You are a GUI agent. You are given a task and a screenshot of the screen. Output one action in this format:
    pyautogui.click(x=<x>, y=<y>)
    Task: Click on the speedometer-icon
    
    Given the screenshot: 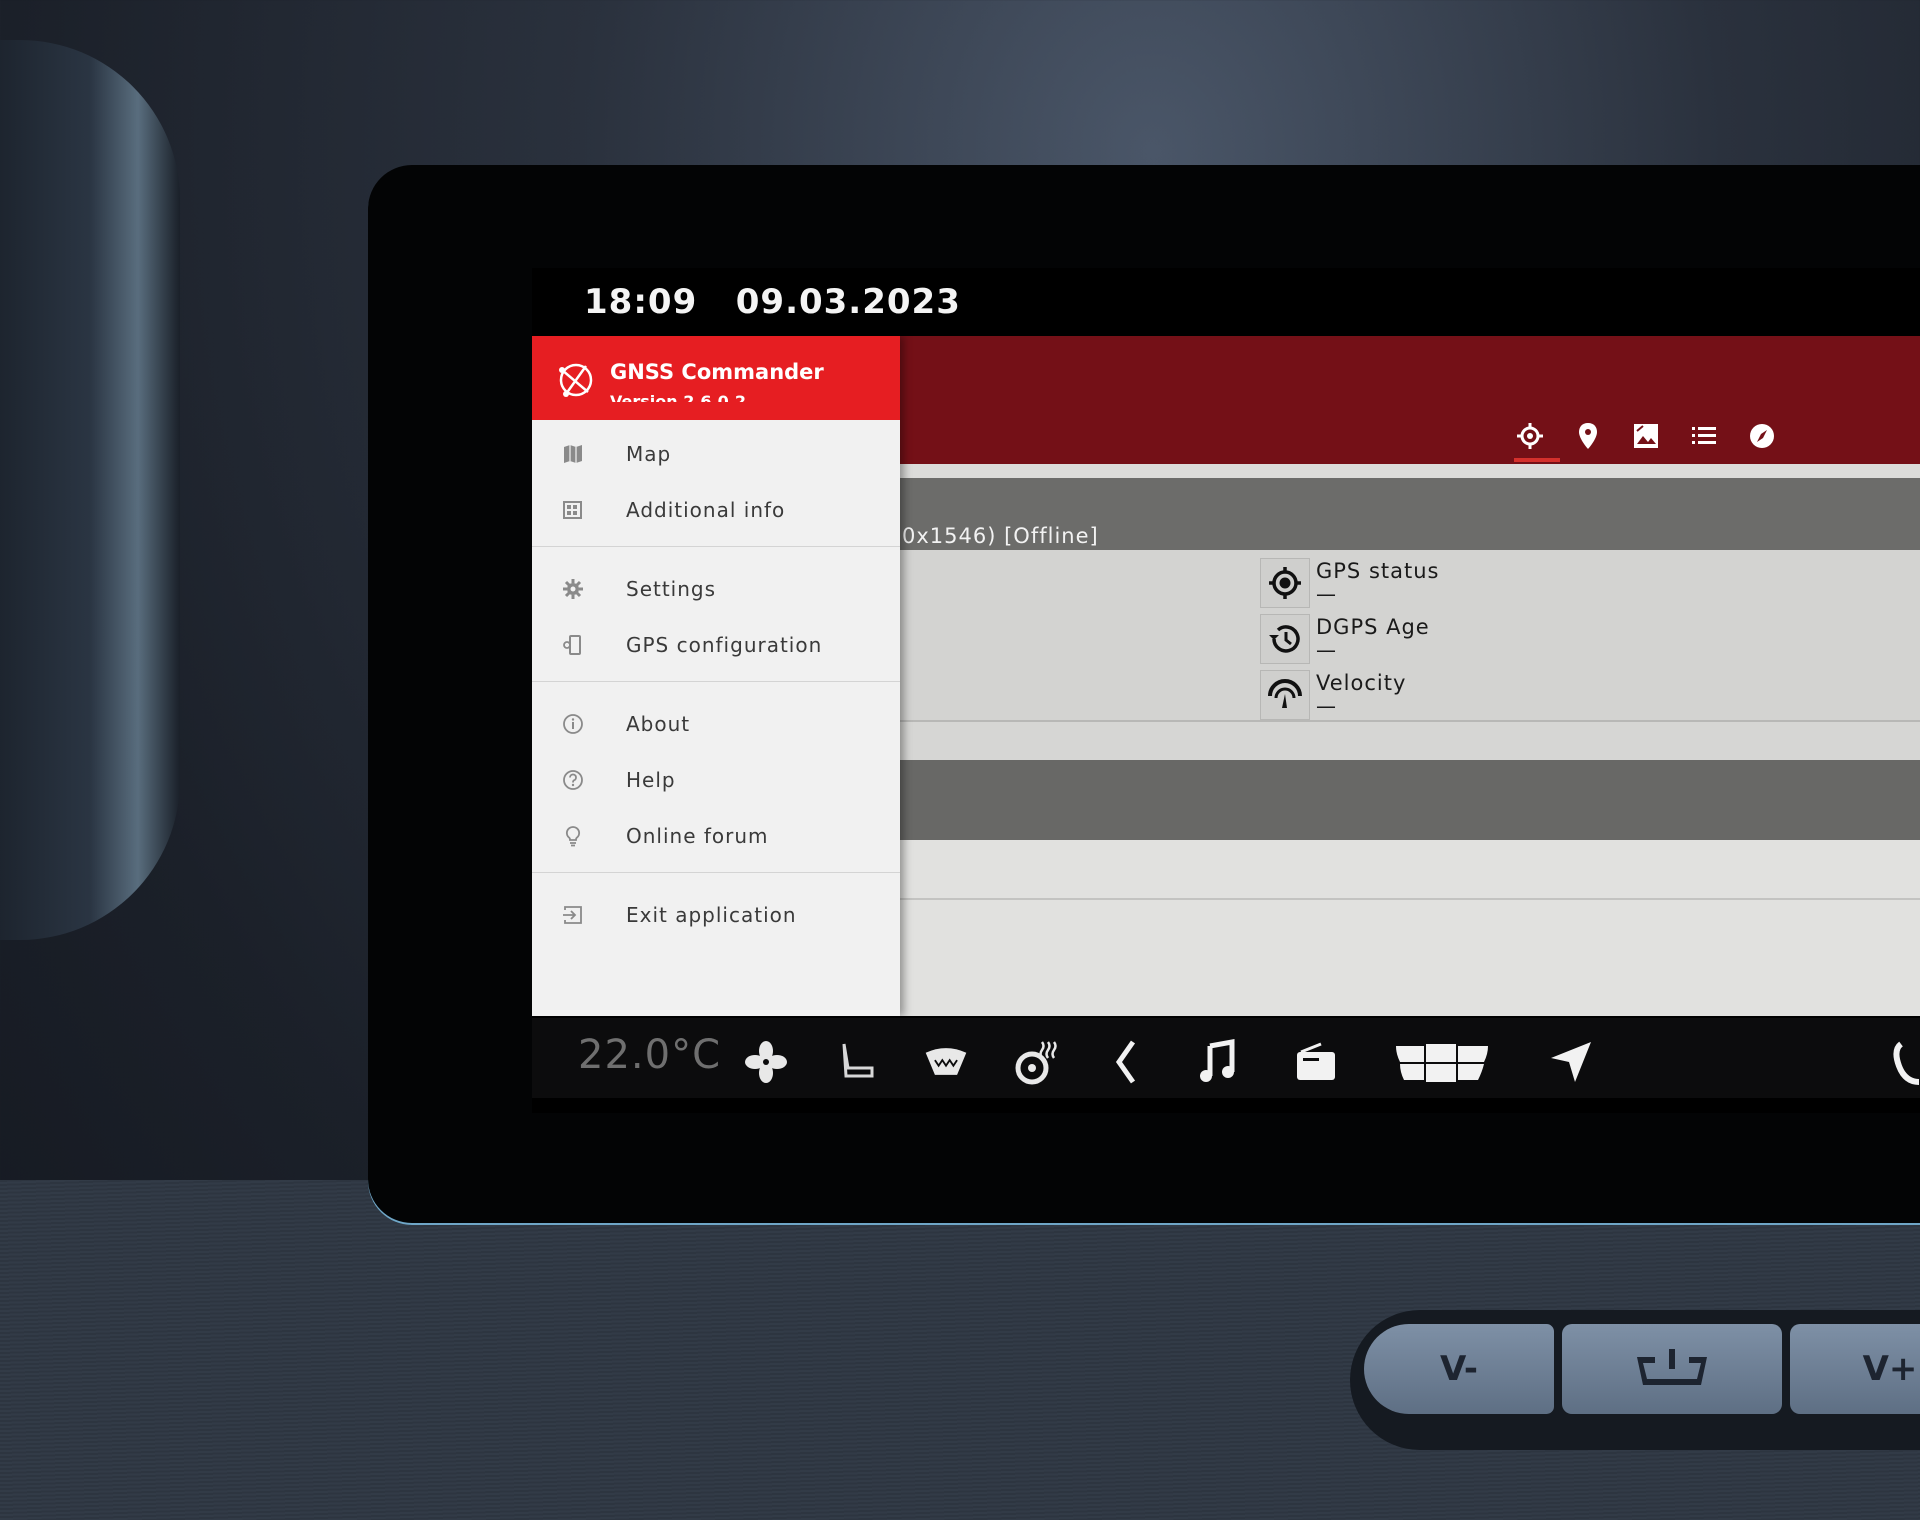 What is the action you would take?
    pyautogui.click(x=1285, y=695)
    